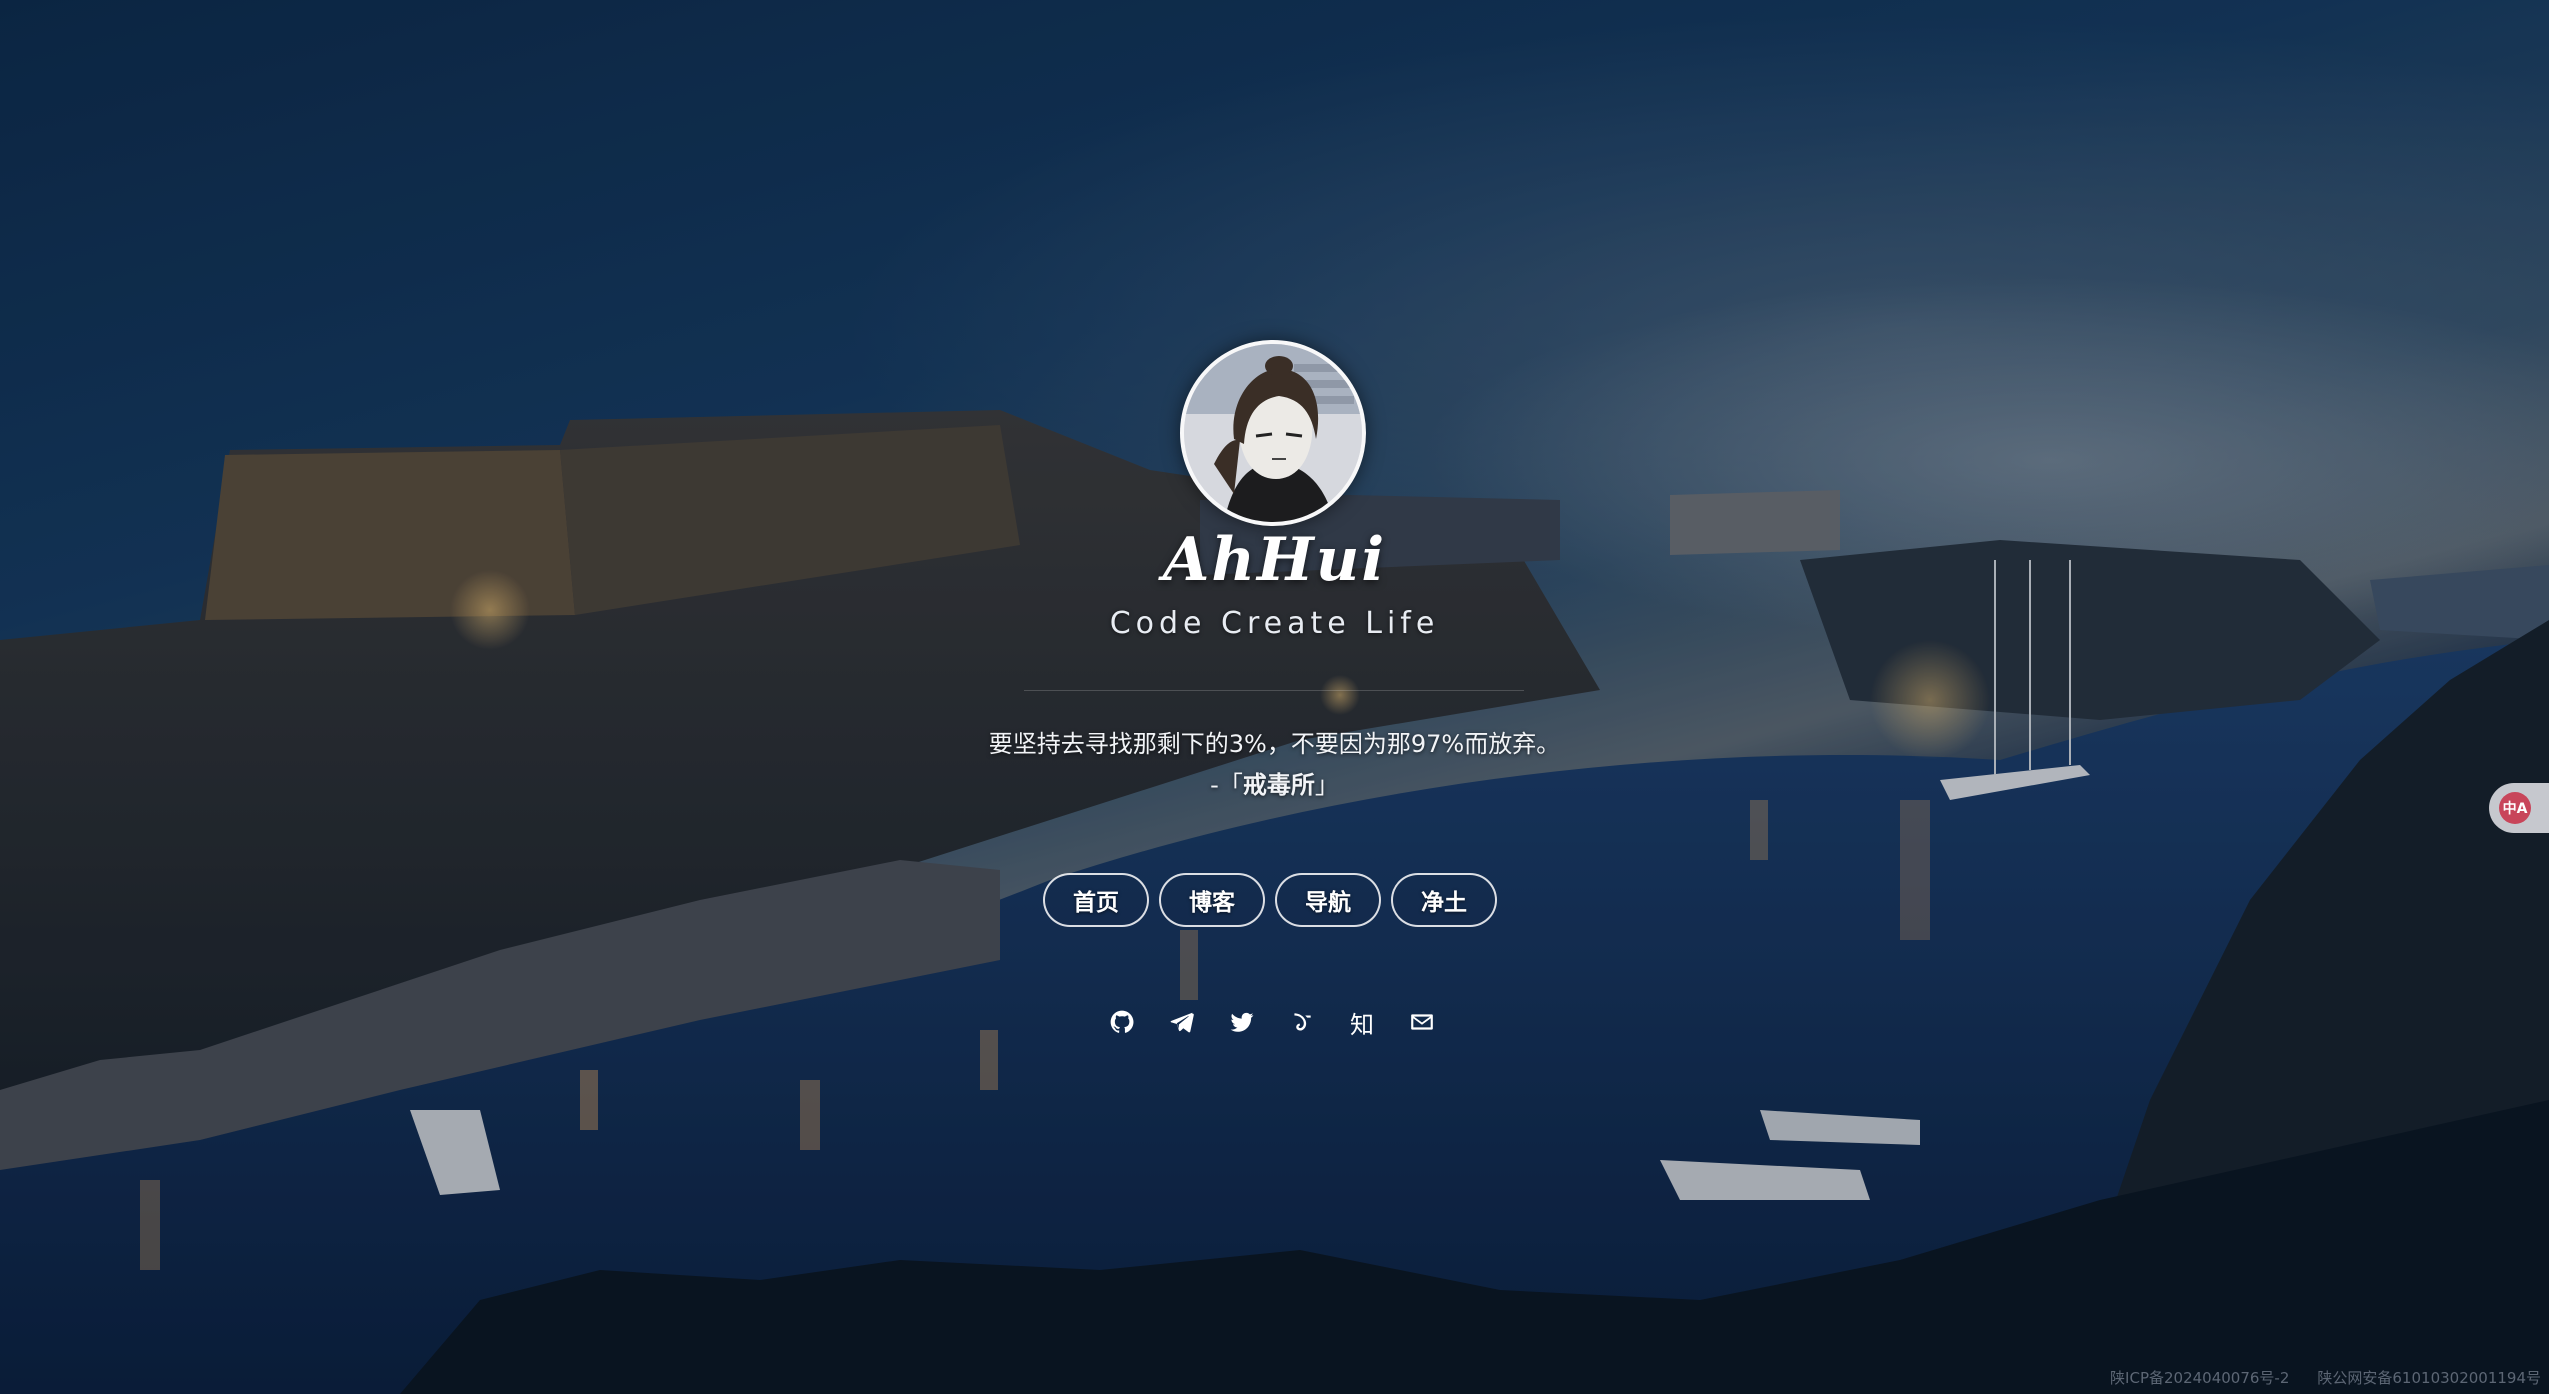 This screenshot has width=2549, height=1394. Describe the element at coordinates (1272, 1023) in the screenshot. I see `social-links: 知` at that location.